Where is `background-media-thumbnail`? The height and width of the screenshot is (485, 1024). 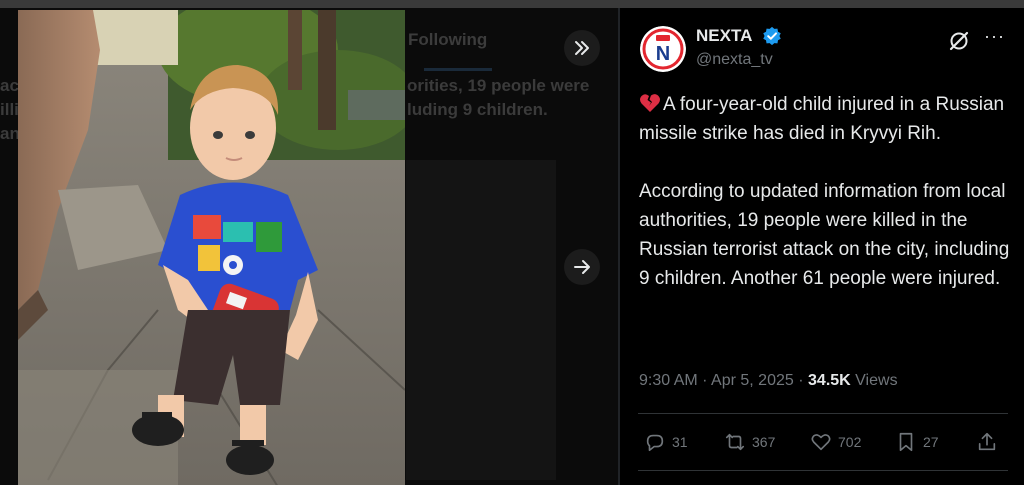
background-media-thumbnail is located at coordinates (481, 320).